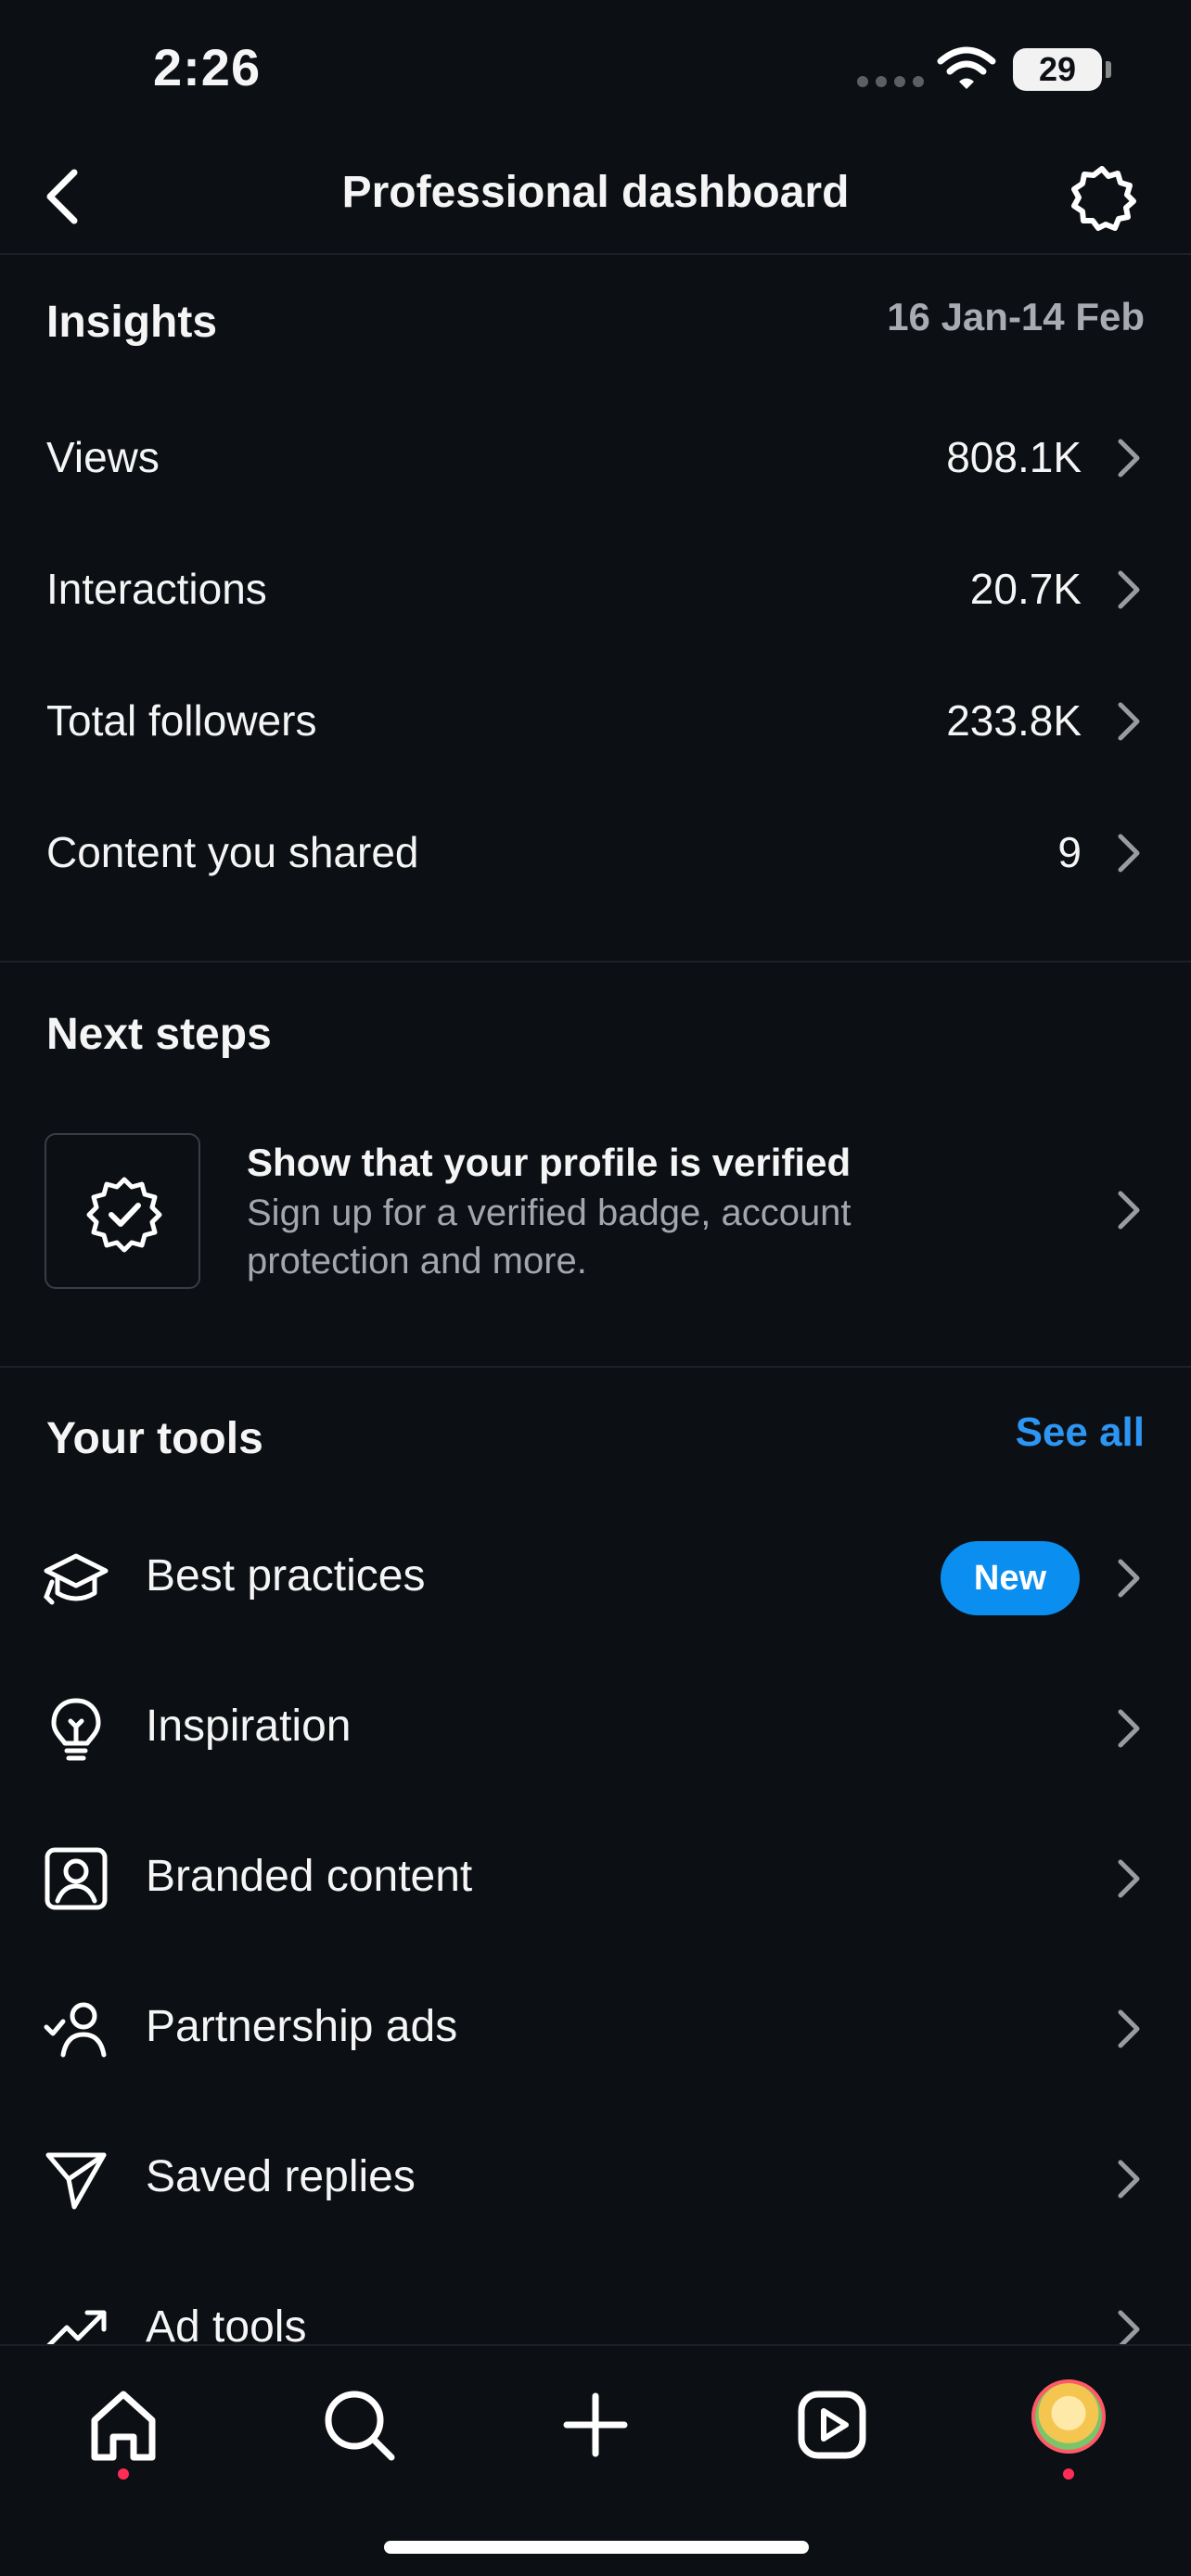 This screenshot has width=1191, height=2576. I want to click on profile-notification-dot, so click(1068, 2474).